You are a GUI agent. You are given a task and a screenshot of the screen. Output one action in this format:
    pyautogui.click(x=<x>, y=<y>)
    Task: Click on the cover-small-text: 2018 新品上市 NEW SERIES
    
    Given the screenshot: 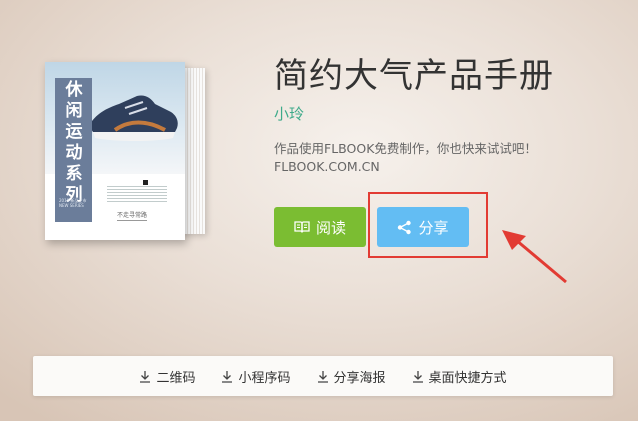 What is the action you would take?
    pyautogui.click(x=73, y=203)
    